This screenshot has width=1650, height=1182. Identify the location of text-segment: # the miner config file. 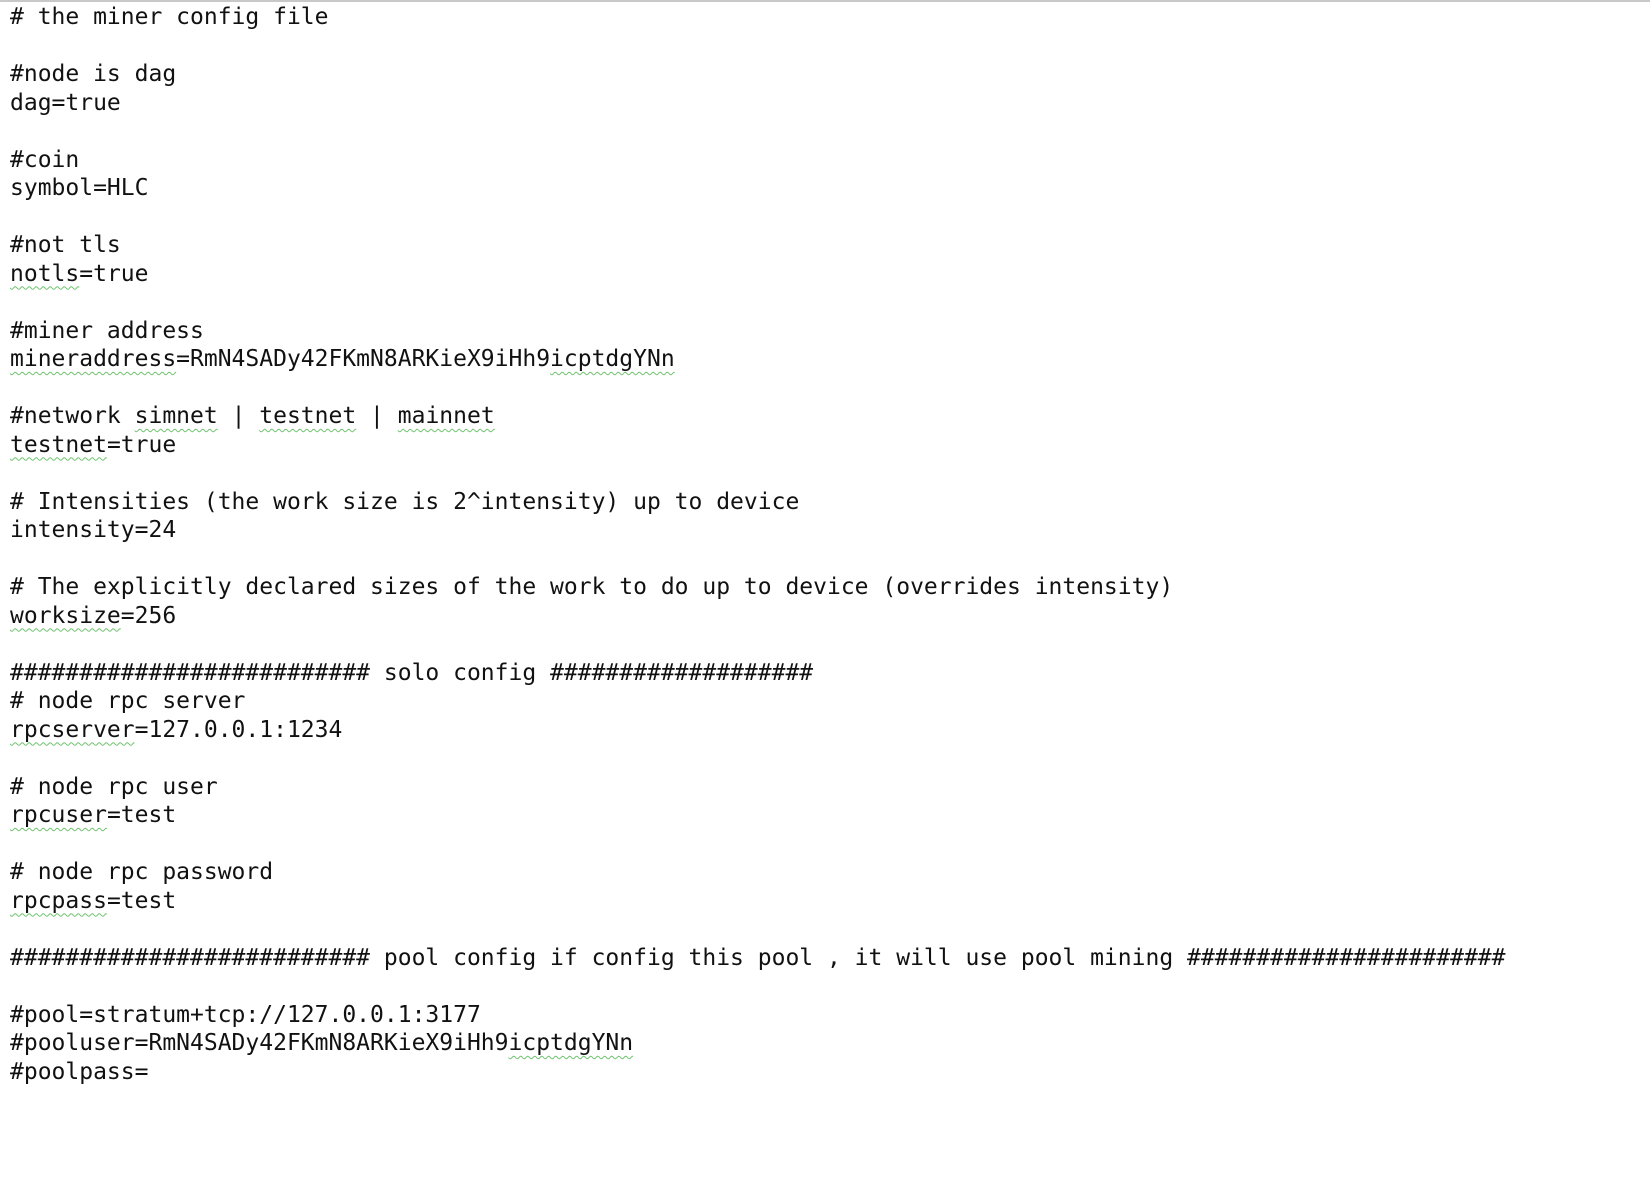
(169, 17).